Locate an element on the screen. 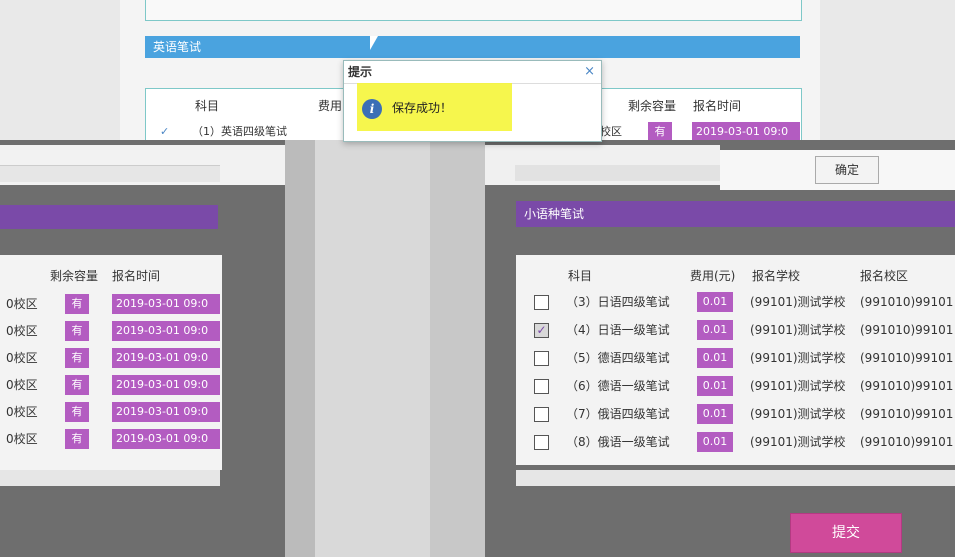 This screenshot has width=955, height=557. english-row-remaining: 有 is located at coordinates (660, 132).